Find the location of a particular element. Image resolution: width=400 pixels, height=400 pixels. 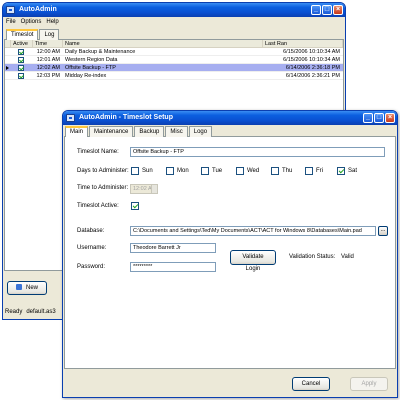

last-ran-cell: 6/14/2006 2:36:18 PM is located at coordinates (312, 68).